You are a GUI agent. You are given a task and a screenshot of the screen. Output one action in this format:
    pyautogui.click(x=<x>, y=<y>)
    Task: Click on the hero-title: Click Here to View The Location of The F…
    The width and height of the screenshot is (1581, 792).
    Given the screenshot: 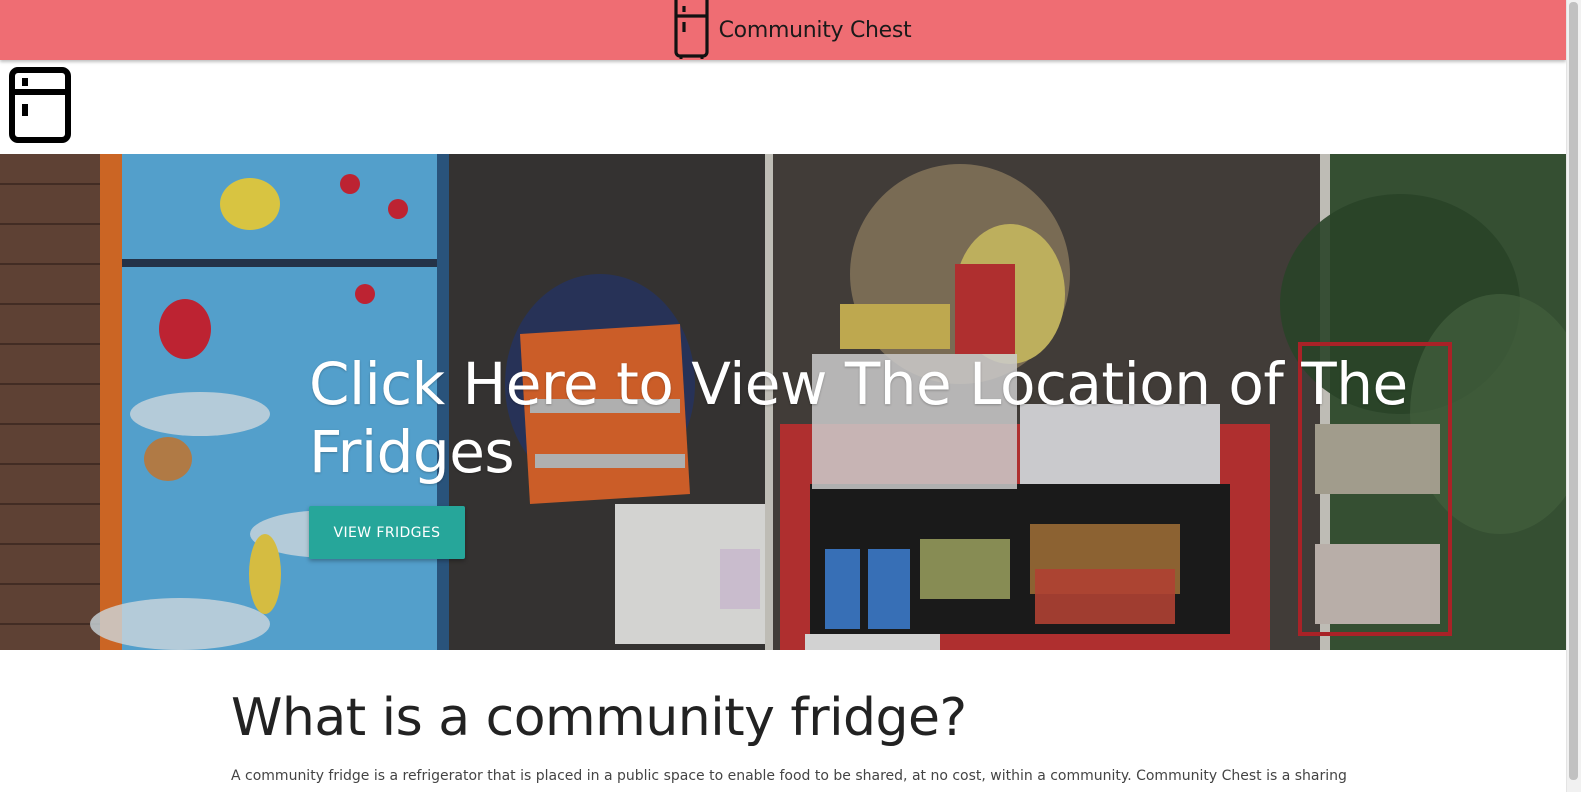 What is the action you would take?
    pyautogui.click(x=869, y=418)
    